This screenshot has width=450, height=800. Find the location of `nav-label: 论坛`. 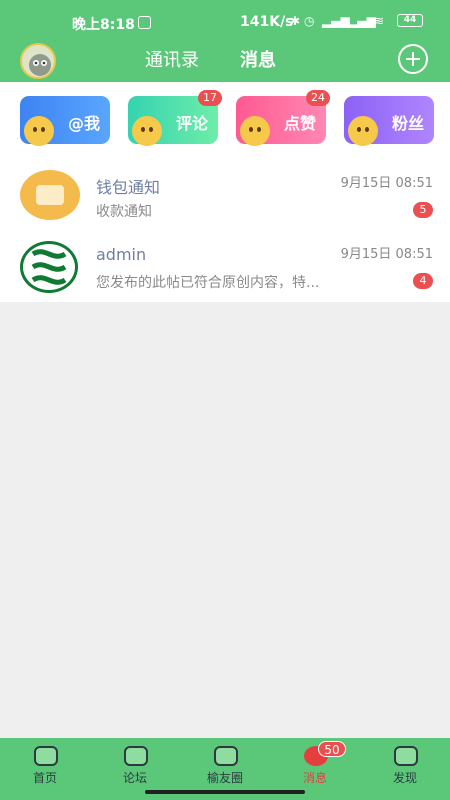

nav-label: 论坛 is located at coordinates (134, 778).